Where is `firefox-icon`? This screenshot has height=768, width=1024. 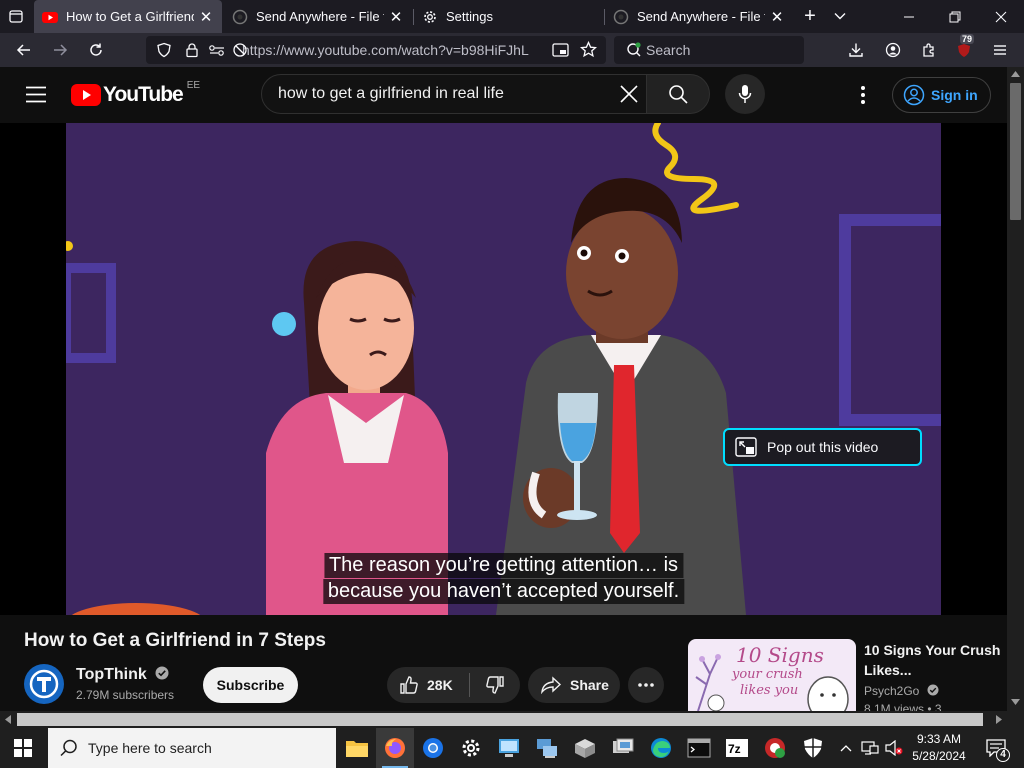 firefox-icon is located at coordinates (395, 748).